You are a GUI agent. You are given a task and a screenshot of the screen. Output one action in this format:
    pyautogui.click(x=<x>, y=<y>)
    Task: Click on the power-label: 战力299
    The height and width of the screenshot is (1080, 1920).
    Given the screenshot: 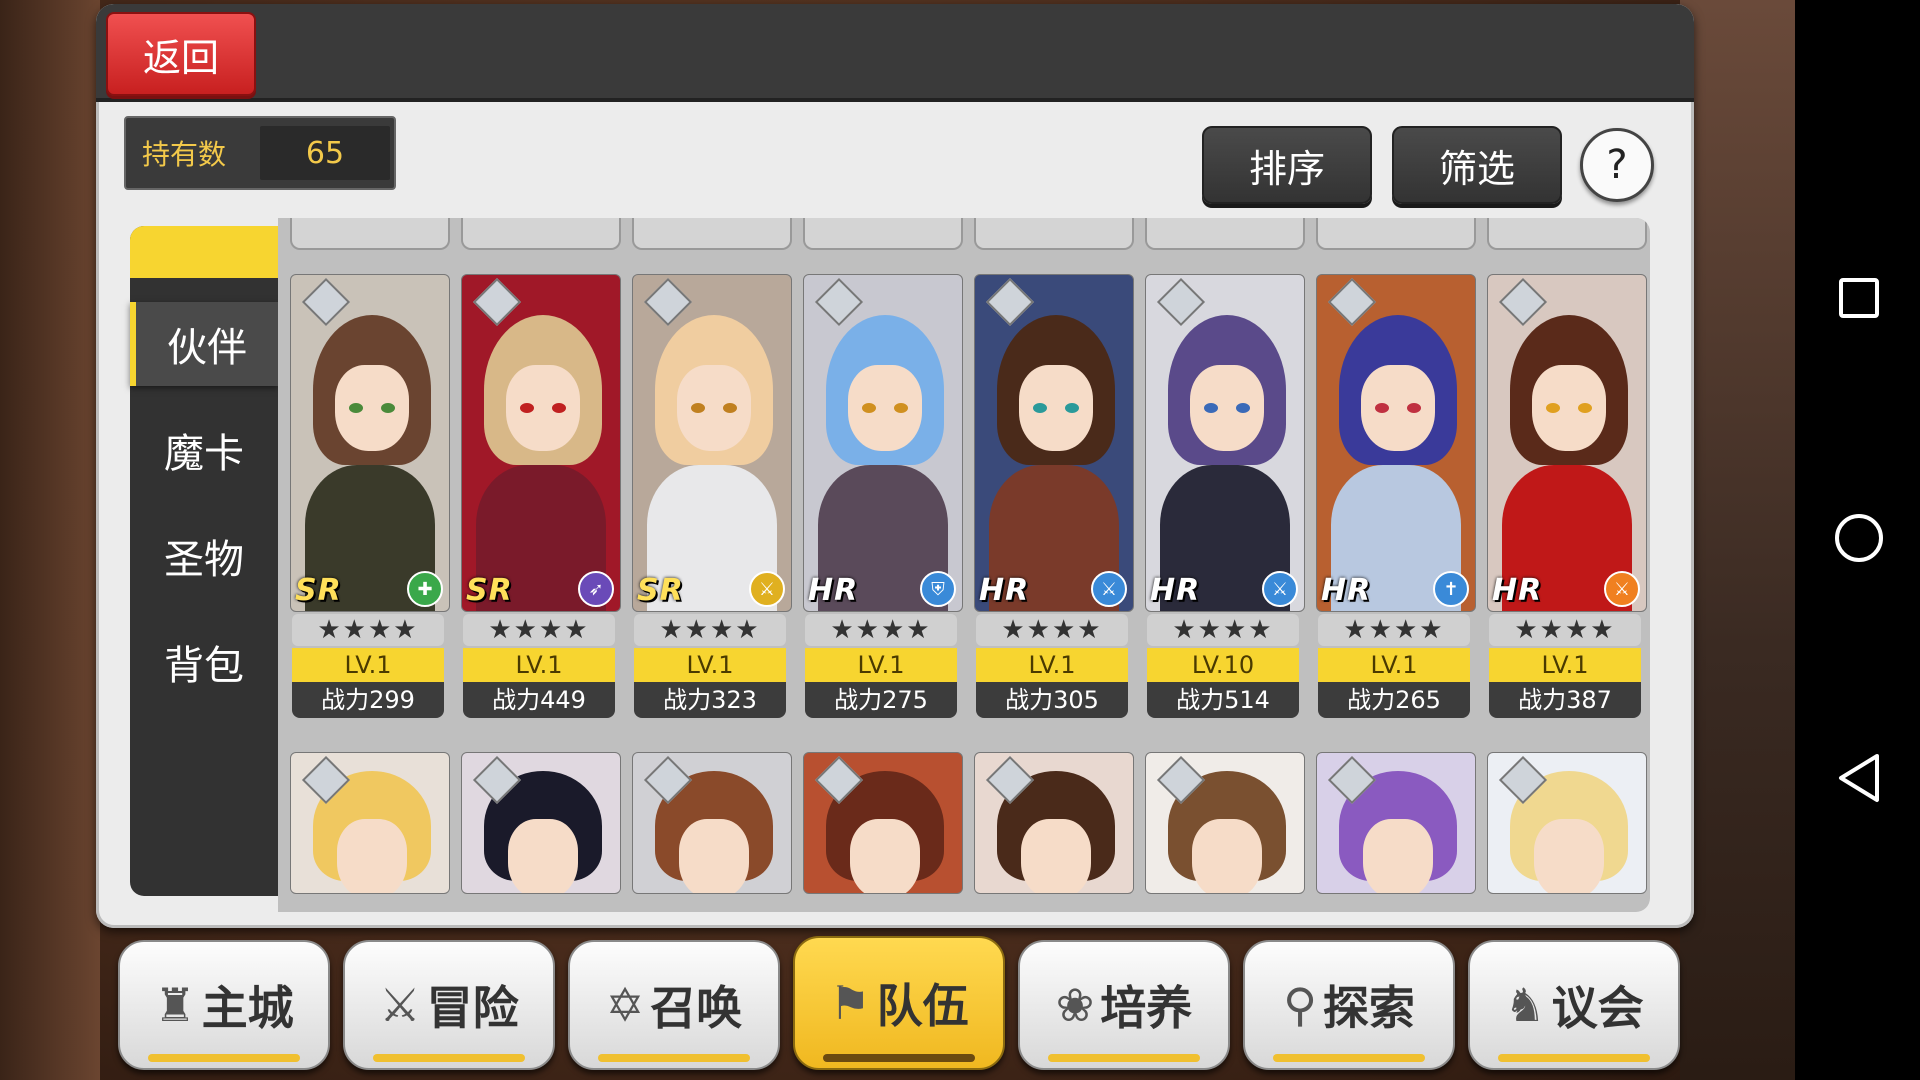 What is the action you would take?
    pyautogui.click(x=368, y=700)
    